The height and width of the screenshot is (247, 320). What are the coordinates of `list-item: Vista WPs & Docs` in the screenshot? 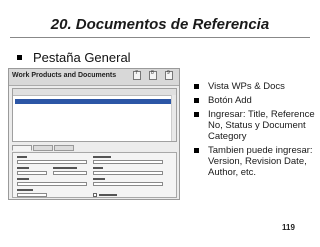 It's located at (251, 86).